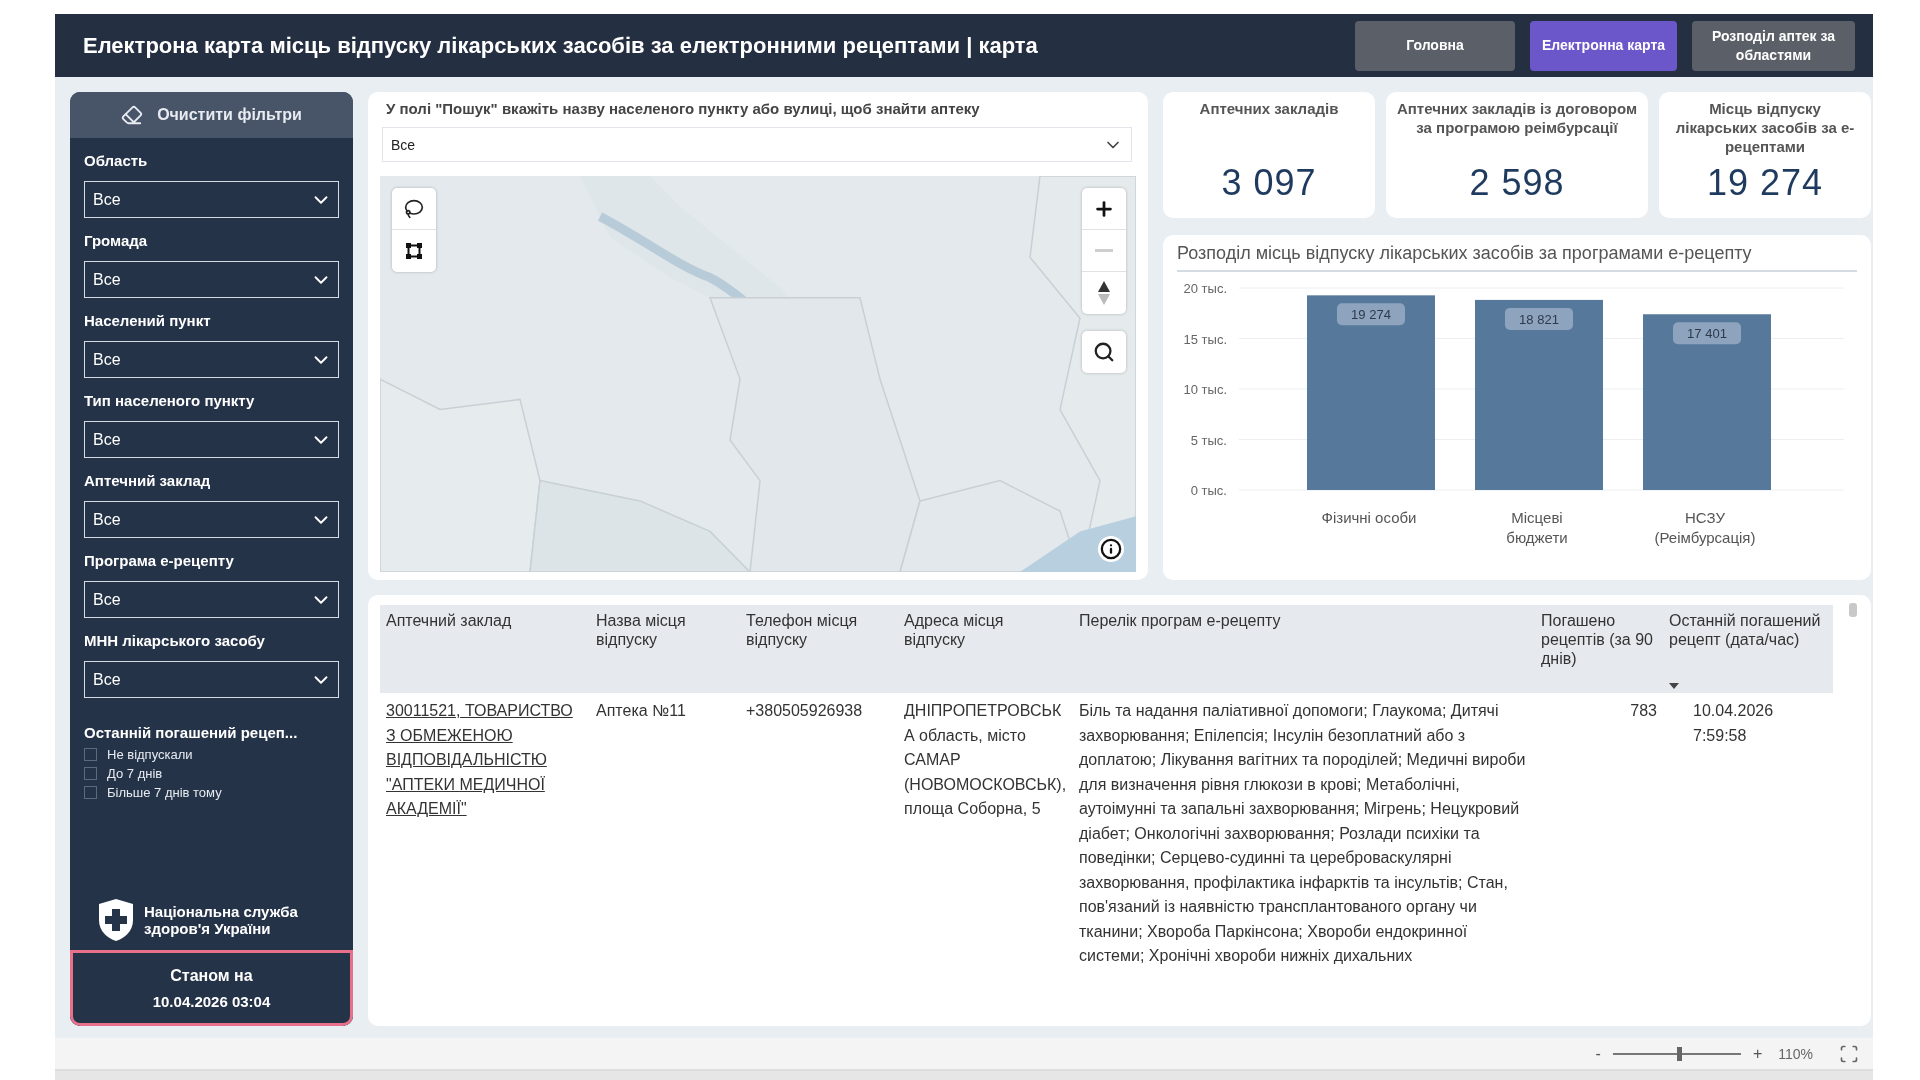 The height and width of the screenshot is (1080, 1920). Describe the element at coordinates (985, 649) in the screenshot. I see `column-header: Адреса місця відпуску` at that location.